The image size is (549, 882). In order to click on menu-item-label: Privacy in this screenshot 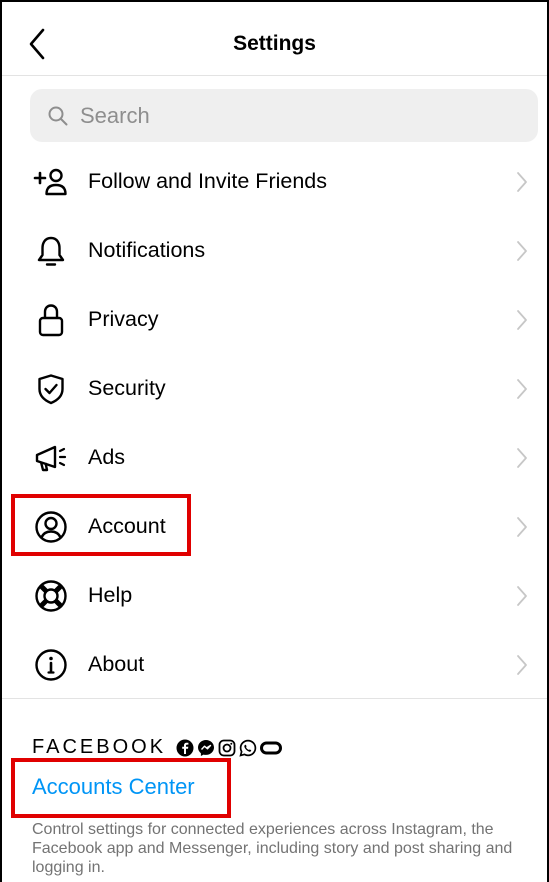, I will do `click(123, 319)`.